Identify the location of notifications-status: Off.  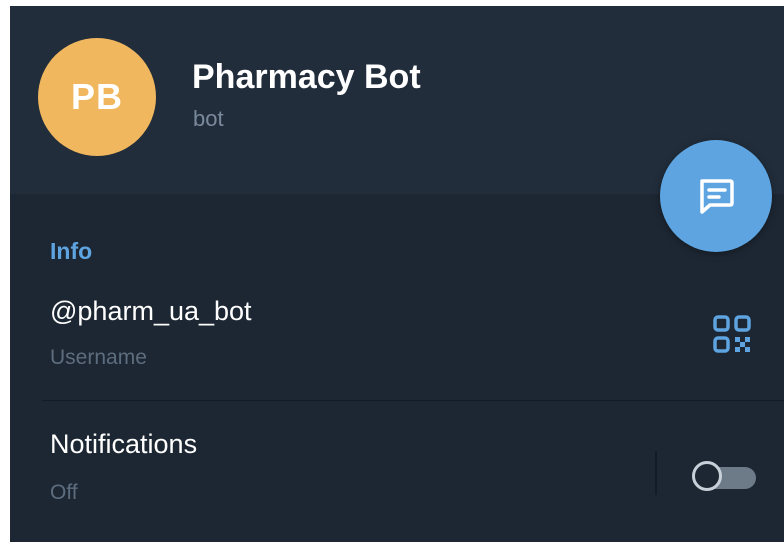
(64, 492).